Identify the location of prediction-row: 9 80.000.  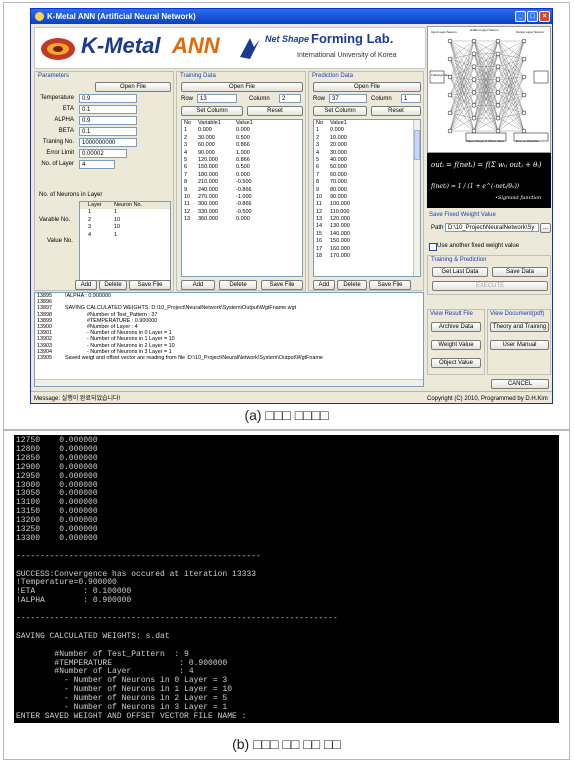
(367, 190).